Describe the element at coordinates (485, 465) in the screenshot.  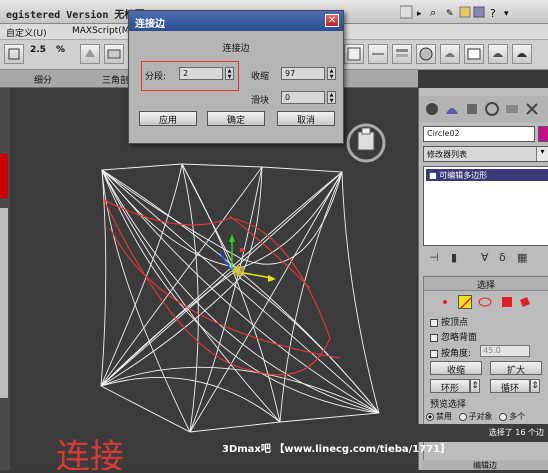
I see `edit-edges-rollout-title: 编辑边` at that location.